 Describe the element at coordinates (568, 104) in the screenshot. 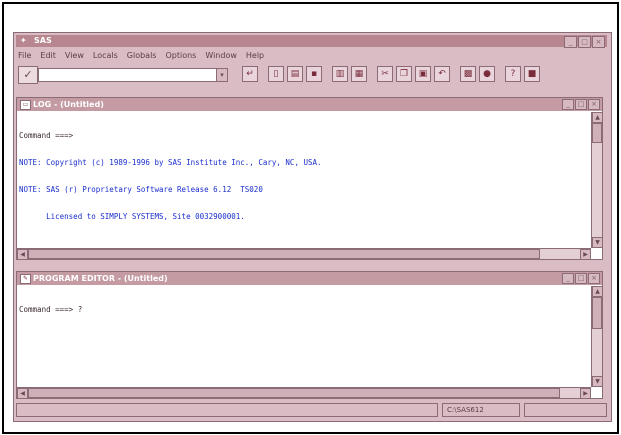

I see `log-minimize-button: _` at that location.